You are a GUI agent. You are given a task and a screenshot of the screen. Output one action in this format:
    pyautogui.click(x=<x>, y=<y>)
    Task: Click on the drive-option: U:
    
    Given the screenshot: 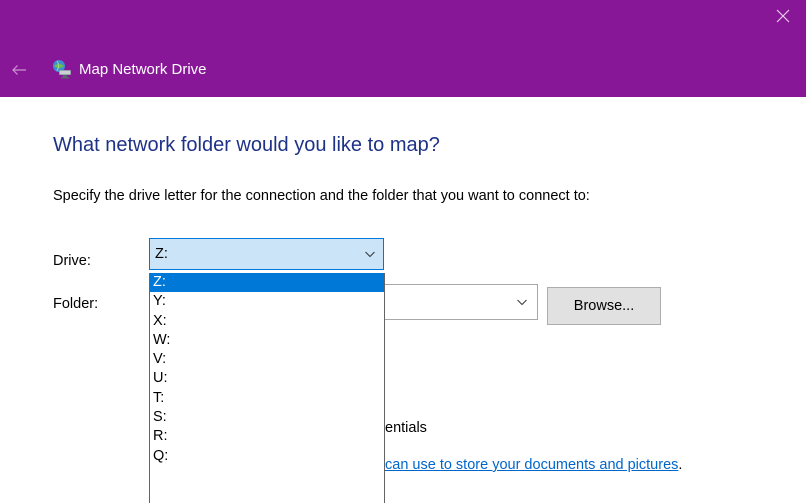 What is the action you would take?
    pyautogui.click(x=267, y=378)
    